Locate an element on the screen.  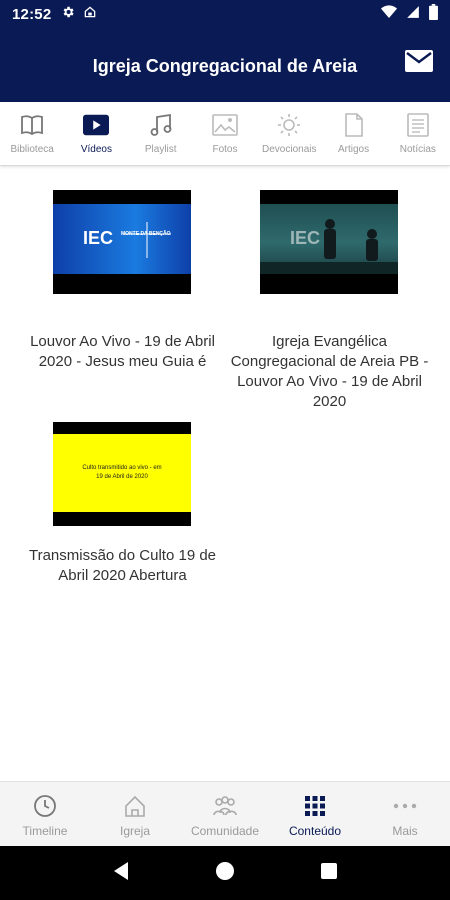
video-thumbnail: IEC MONTE DA BENÇÃO is located at coordinates (122, 242).